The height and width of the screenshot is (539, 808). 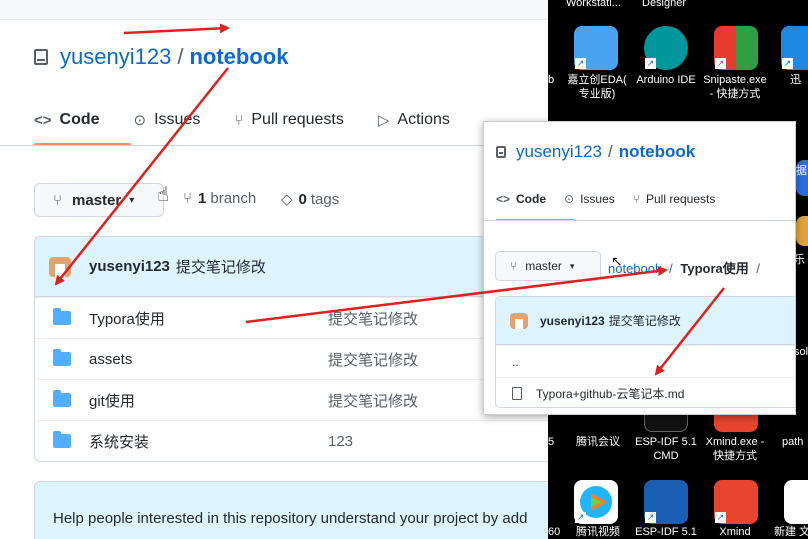 What do you see at coordinates (666, 532) in the screenshot?
I see `desktop-icon-label: ESP-IDF 5.1` at bounding box center [666, 532].